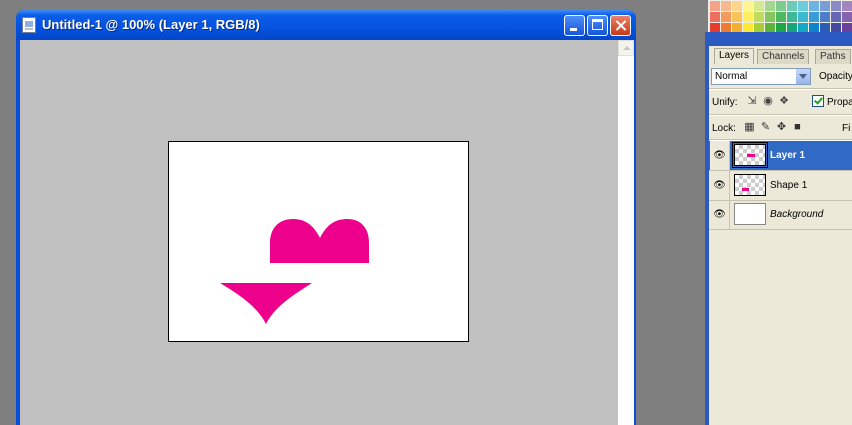 The image size is (852, 425). I want to click on maximize-button, so click(597, 25).